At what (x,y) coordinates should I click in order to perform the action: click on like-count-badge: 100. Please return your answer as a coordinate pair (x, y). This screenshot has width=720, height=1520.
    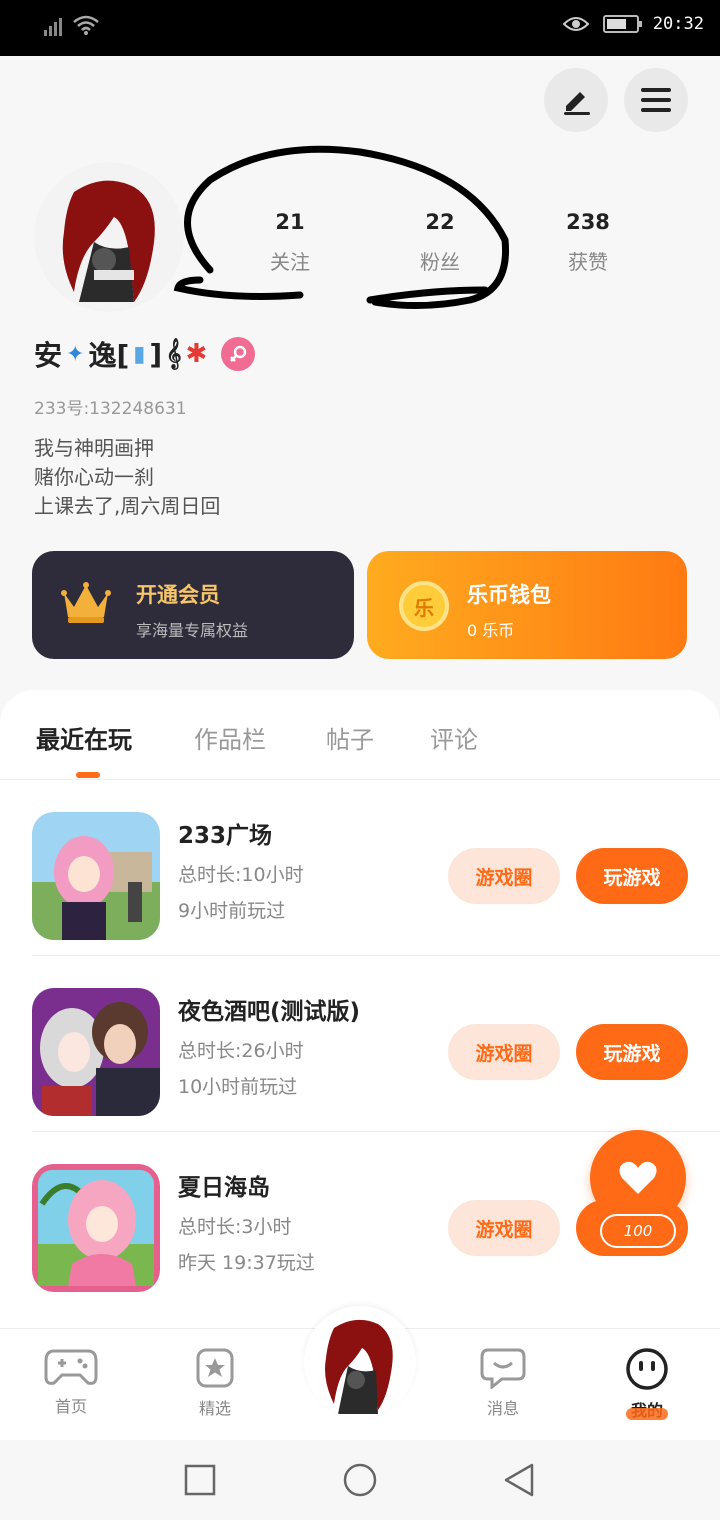
    Looking at the image, I should click on (638, 1231).